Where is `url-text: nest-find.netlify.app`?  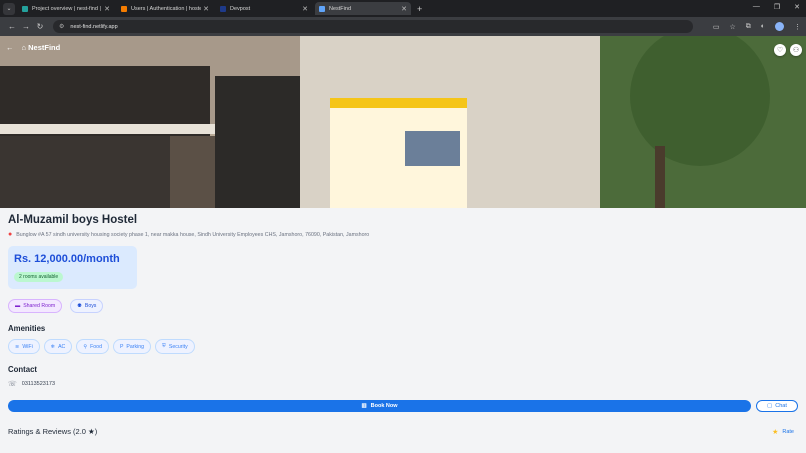 url-text: nest-find.netlify.app is located at coordinates (94, 26).